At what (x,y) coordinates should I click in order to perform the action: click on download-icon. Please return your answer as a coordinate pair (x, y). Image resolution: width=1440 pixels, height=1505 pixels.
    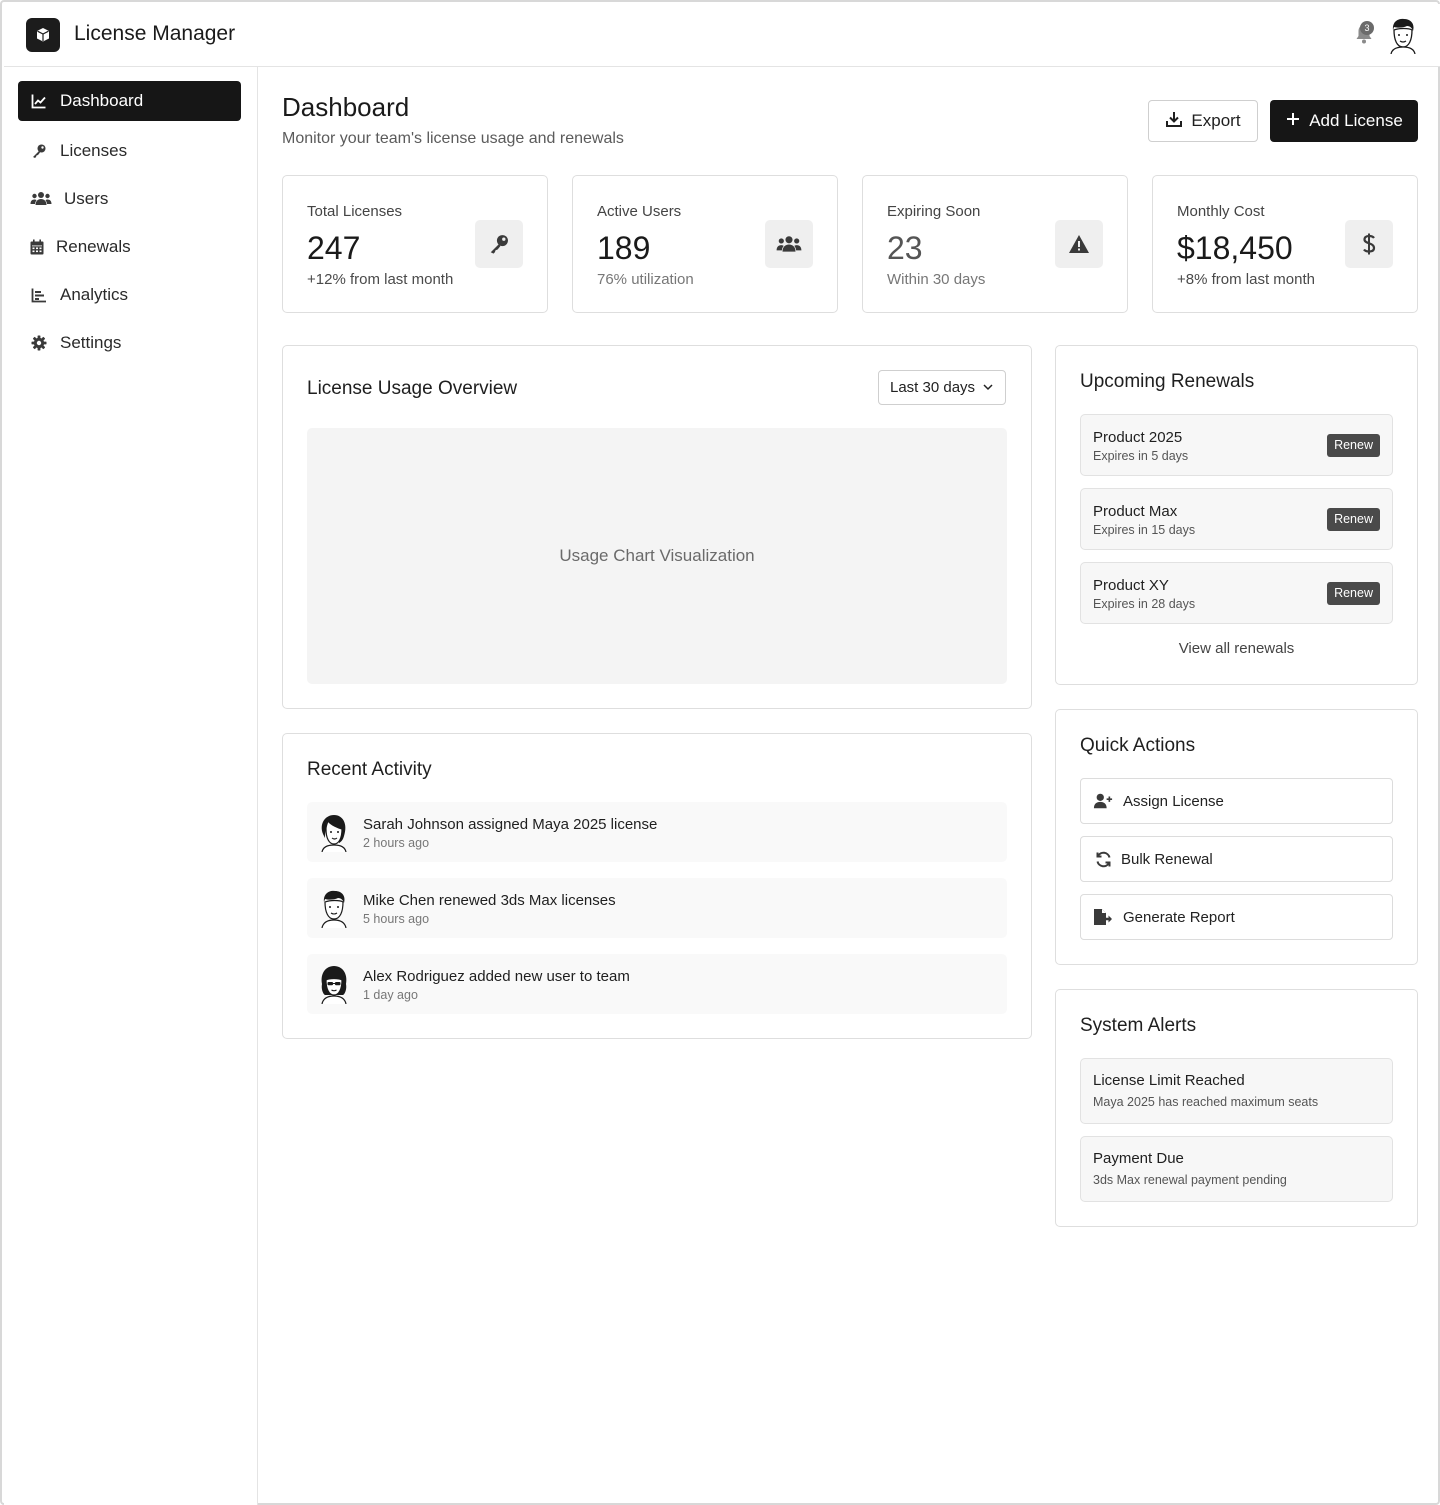
    Looking at the image, I should click on (1174, 121).